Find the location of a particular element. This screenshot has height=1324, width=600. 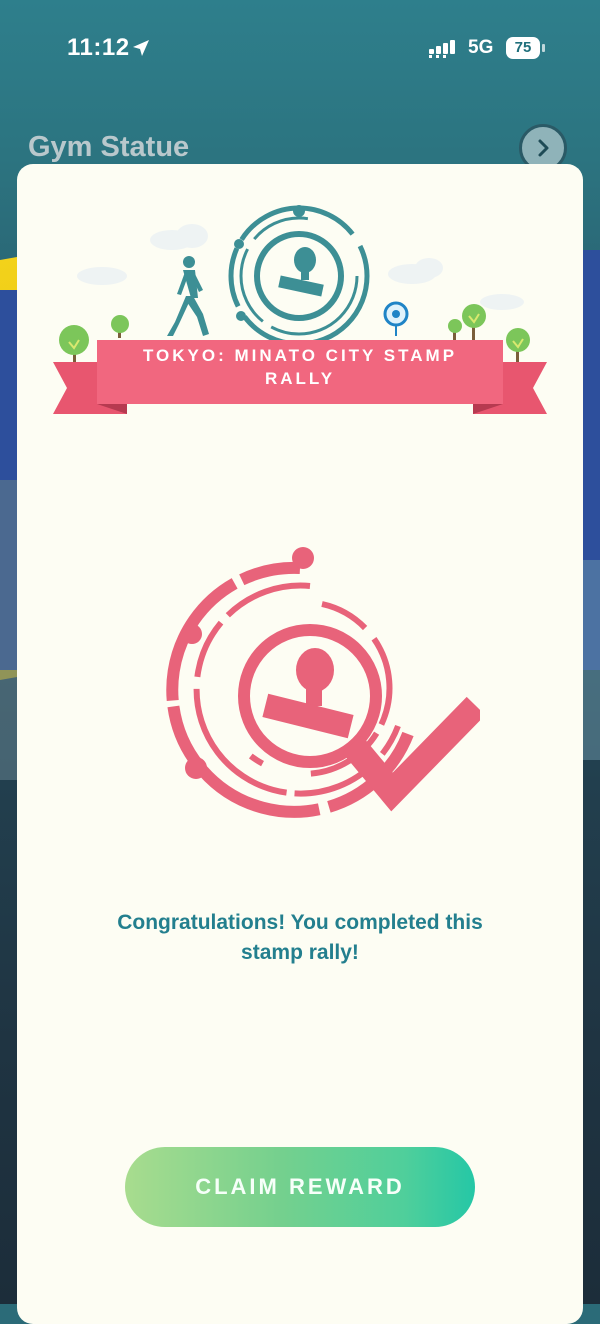

stamp-emblem-icon is located at coordinates (299, 276).